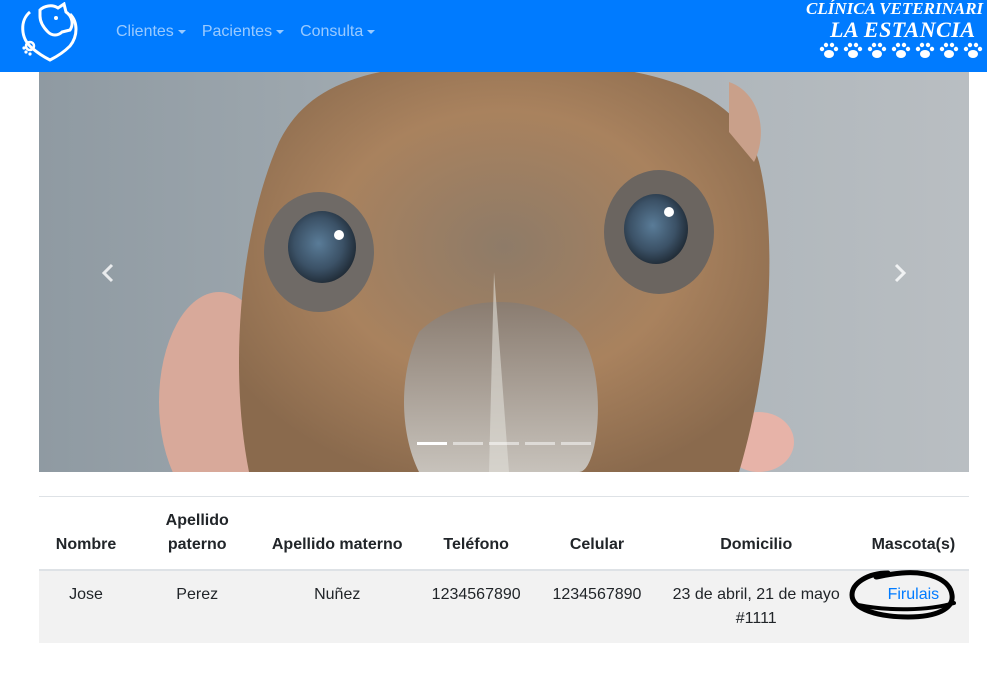 The height and width of the screenshot is (685, 987). What do you see at coordinates (597, 533) in the screenshot?
I see `header-celular: Celular` at bounding box center [597, 533].